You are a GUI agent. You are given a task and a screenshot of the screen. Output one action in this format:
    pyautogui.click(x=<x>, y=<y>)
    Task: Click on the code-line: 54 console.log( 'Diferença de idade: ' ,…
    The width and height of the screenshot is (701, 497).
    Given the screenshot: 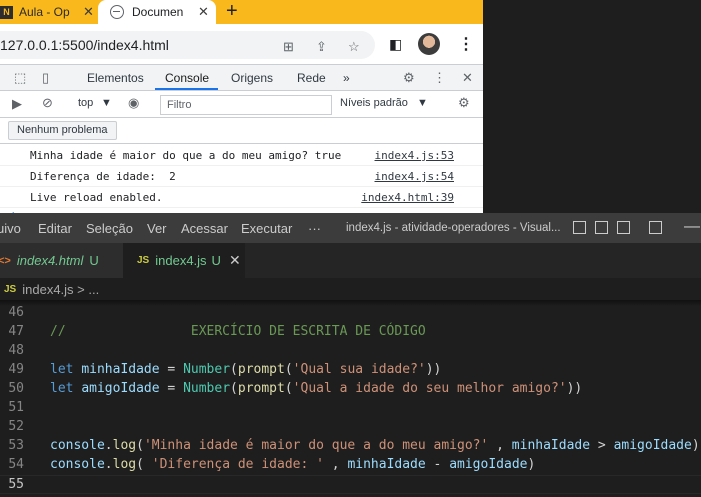 What is the action you would take?
    pyautogui.click(x=350, y=465)
    